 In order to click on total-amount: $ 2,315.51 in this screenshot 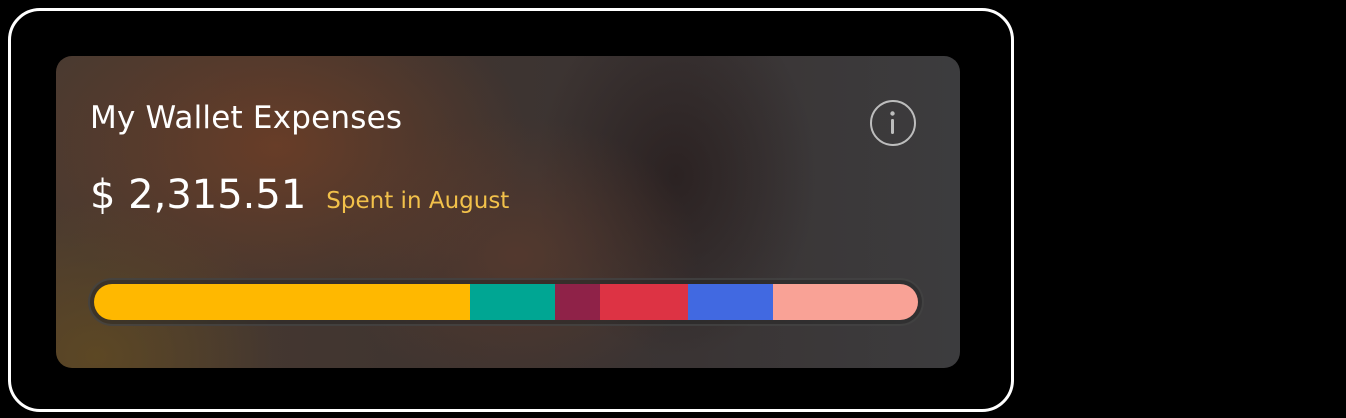, I will do `click(198, 195)`.